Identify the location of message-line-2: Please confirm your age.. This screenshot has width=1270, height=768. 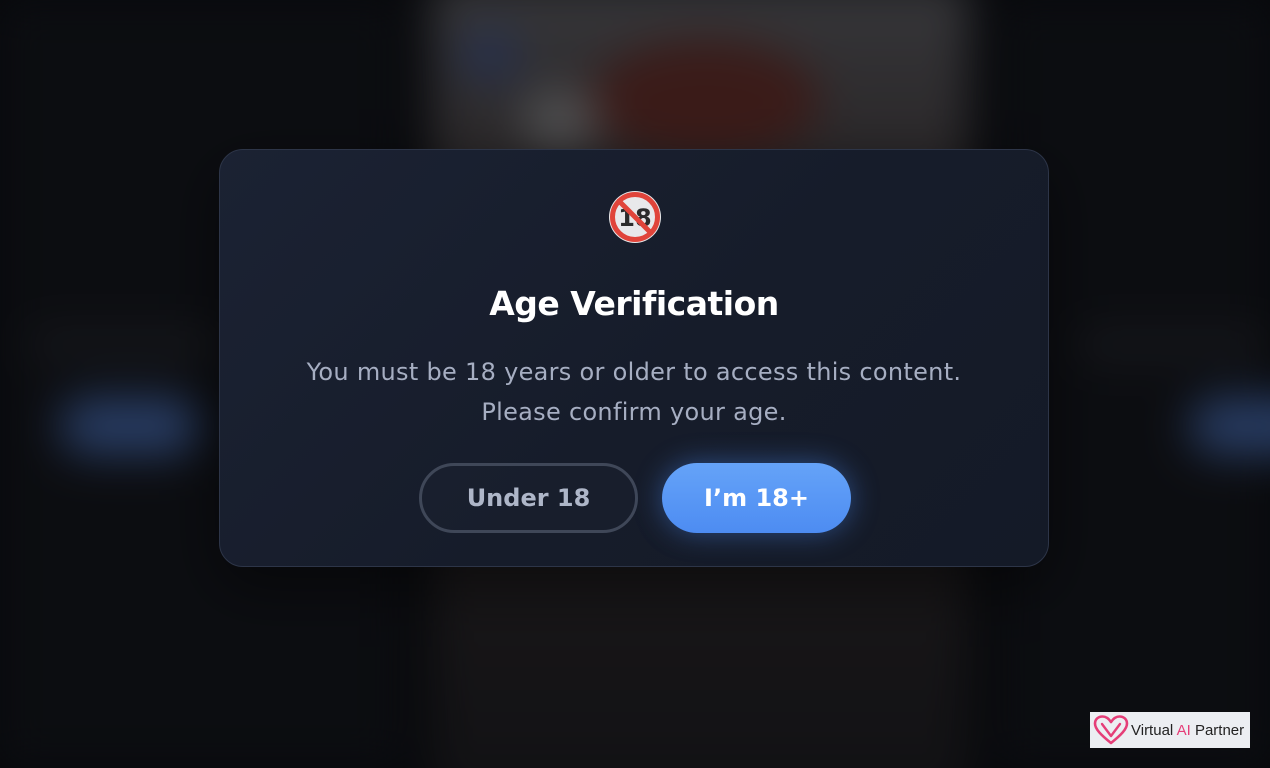
(634, 412).